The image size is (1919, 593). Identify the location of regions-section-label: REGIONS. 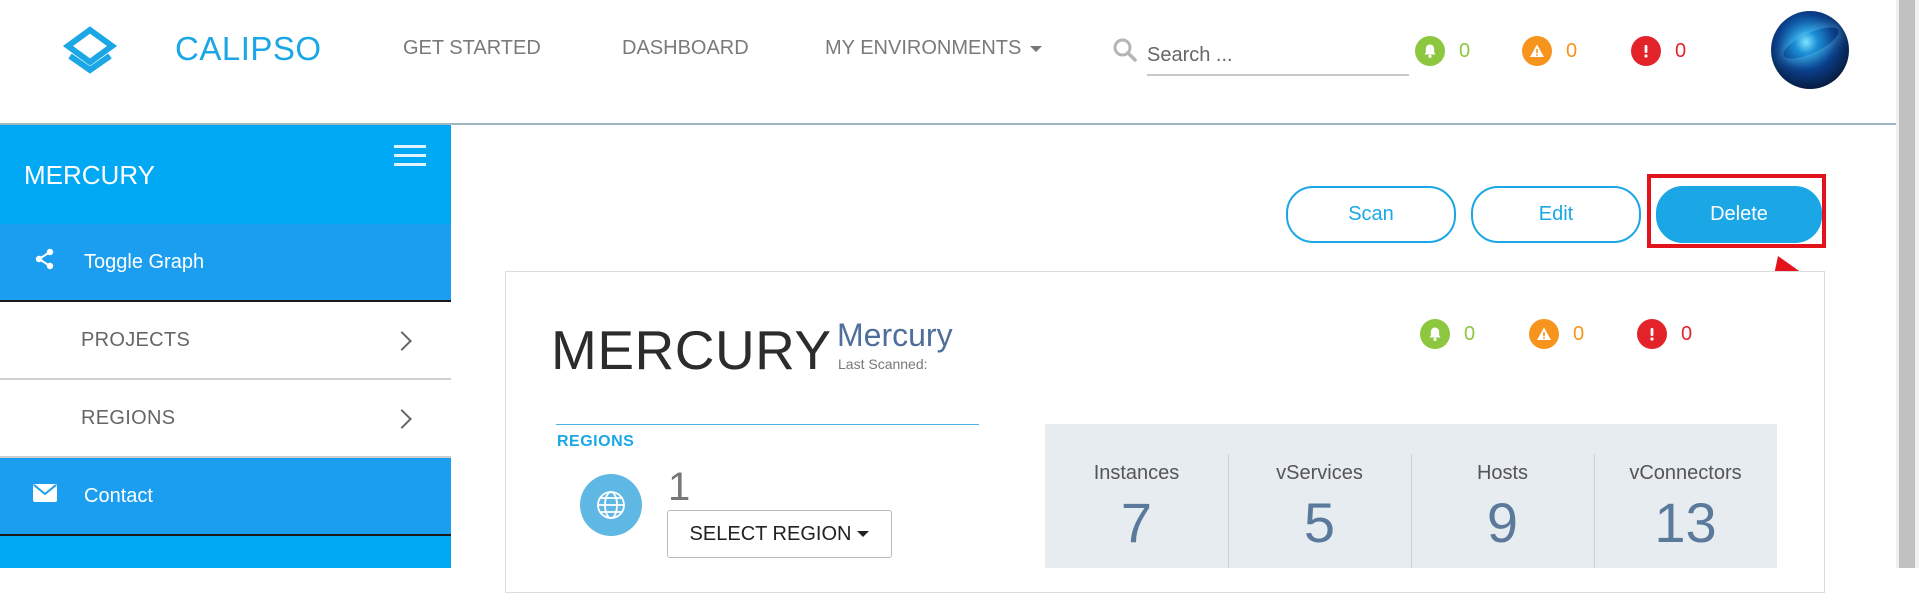
(596, 441).